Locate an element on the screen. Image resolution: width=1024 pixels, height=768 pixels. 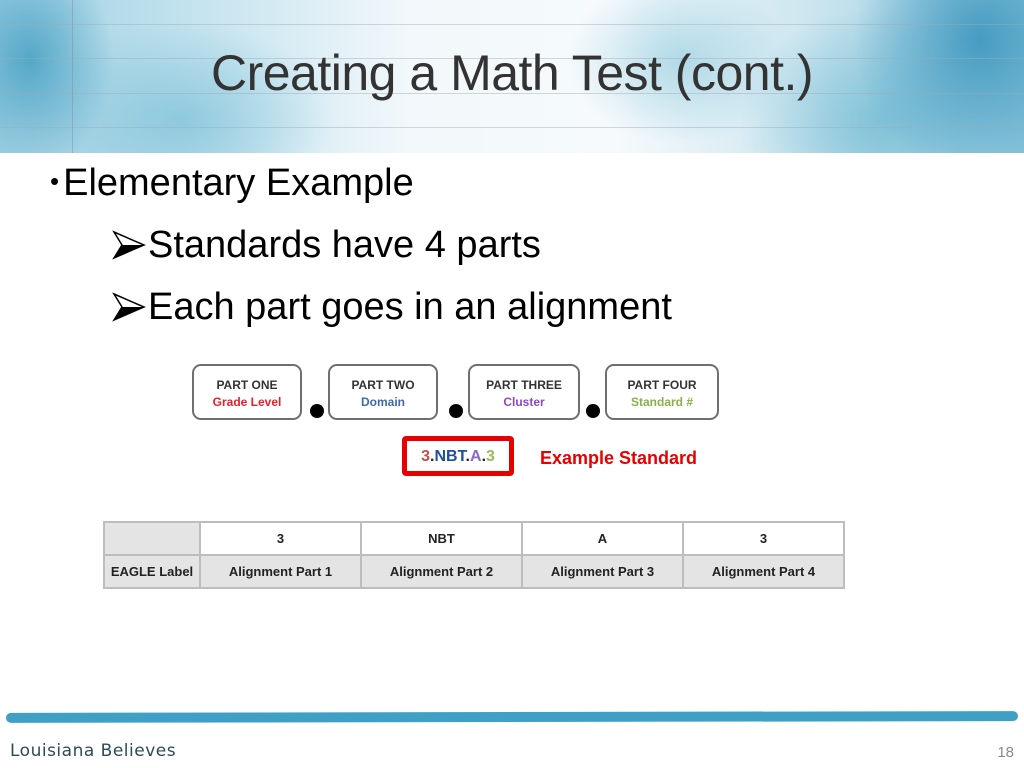
table-cell: Alignment Part 4 is located at coordinates (763, 571).